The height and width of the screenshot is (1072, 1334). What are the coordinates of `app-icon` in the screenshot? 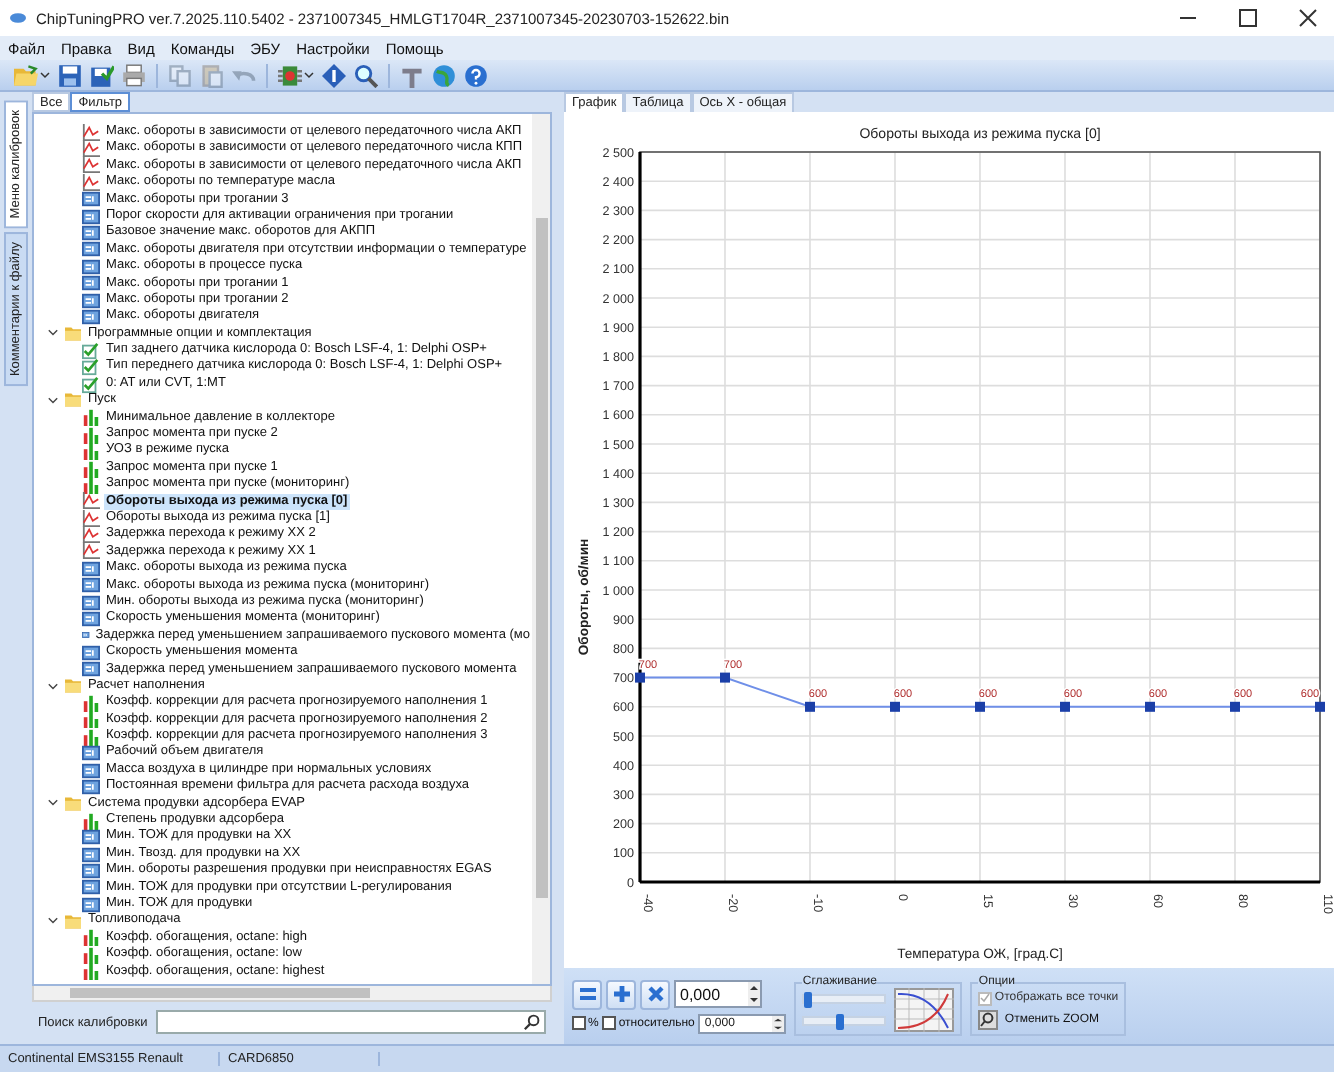 It's located at (18, 18).